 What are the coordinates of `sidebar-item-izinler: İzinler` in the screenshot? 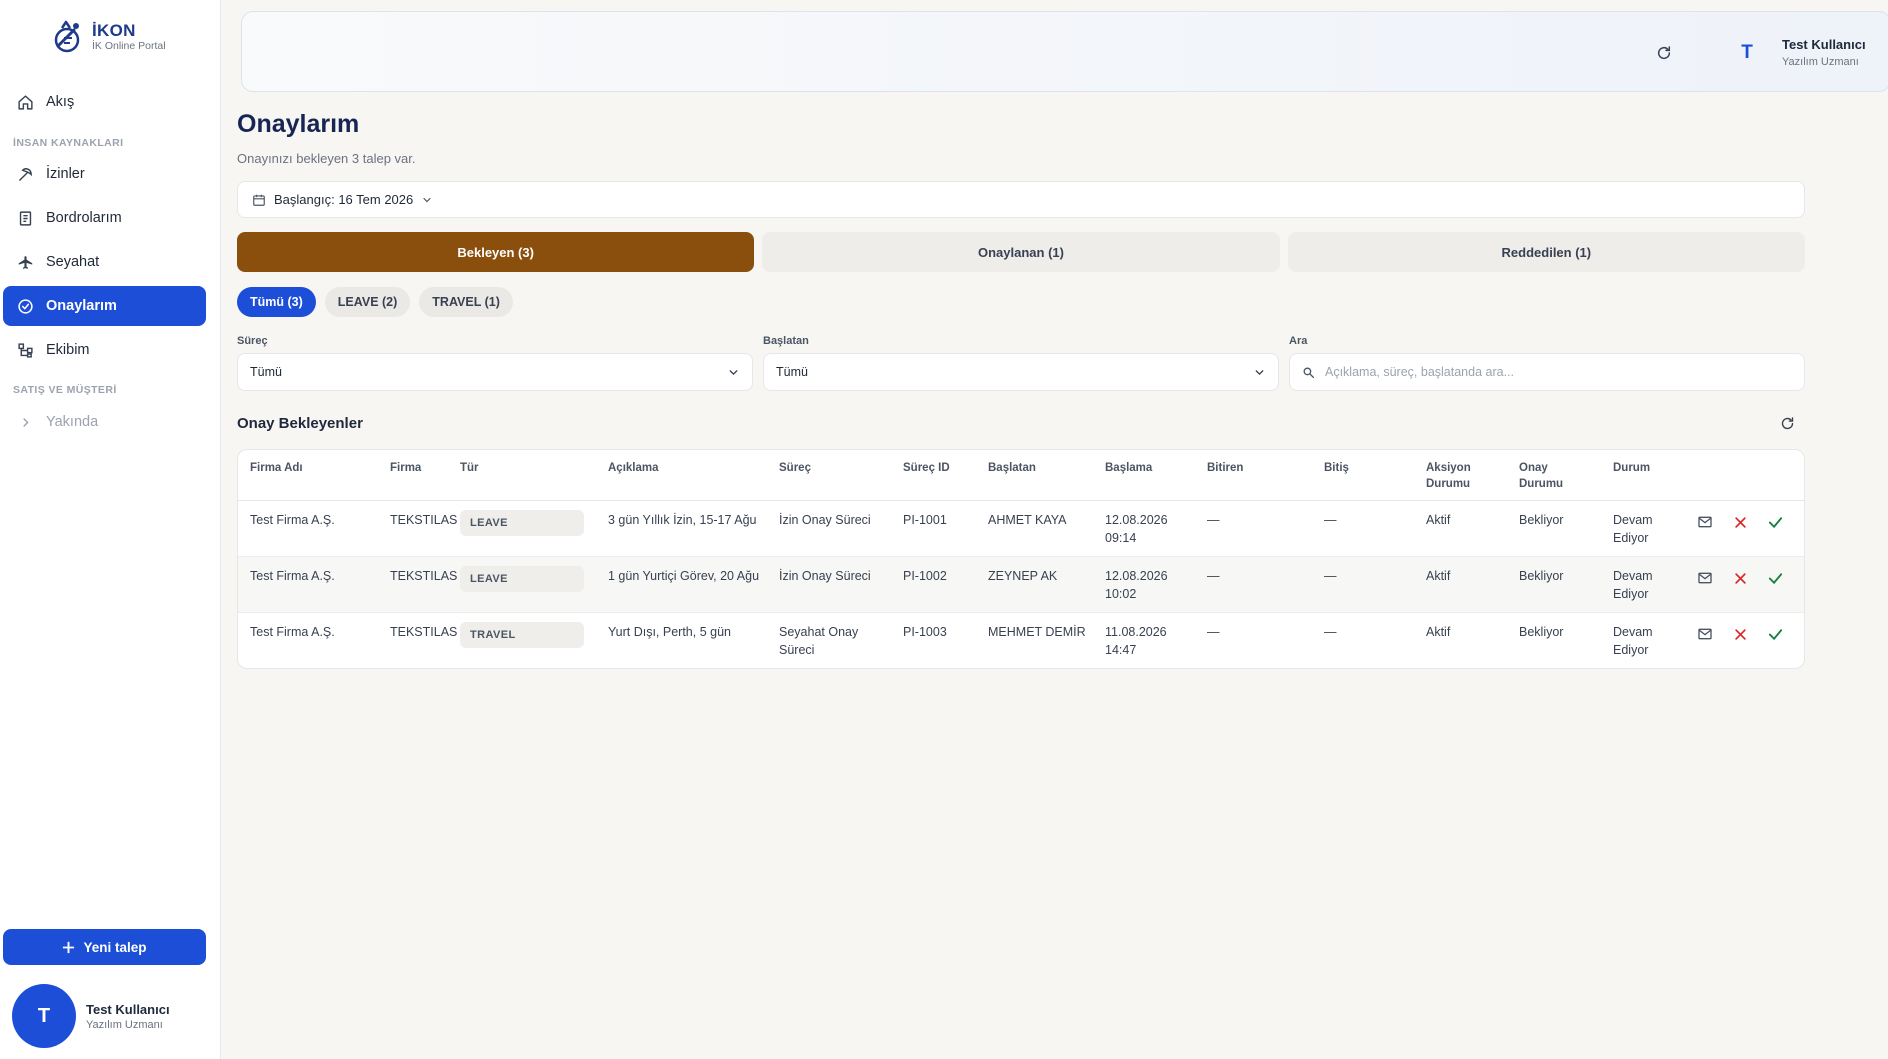 It's located at (104, 174).